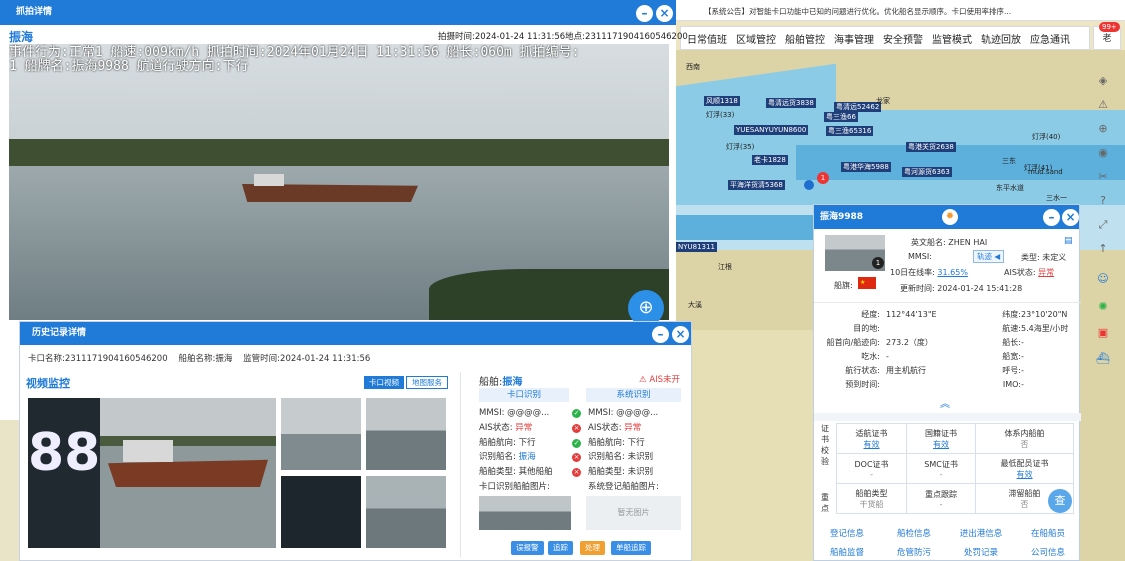 The image size is (1125, 561). Describe the element at coordinates (841, 117) in the screenshot. I see `map-ship-label: 粤三渔66` at that location.